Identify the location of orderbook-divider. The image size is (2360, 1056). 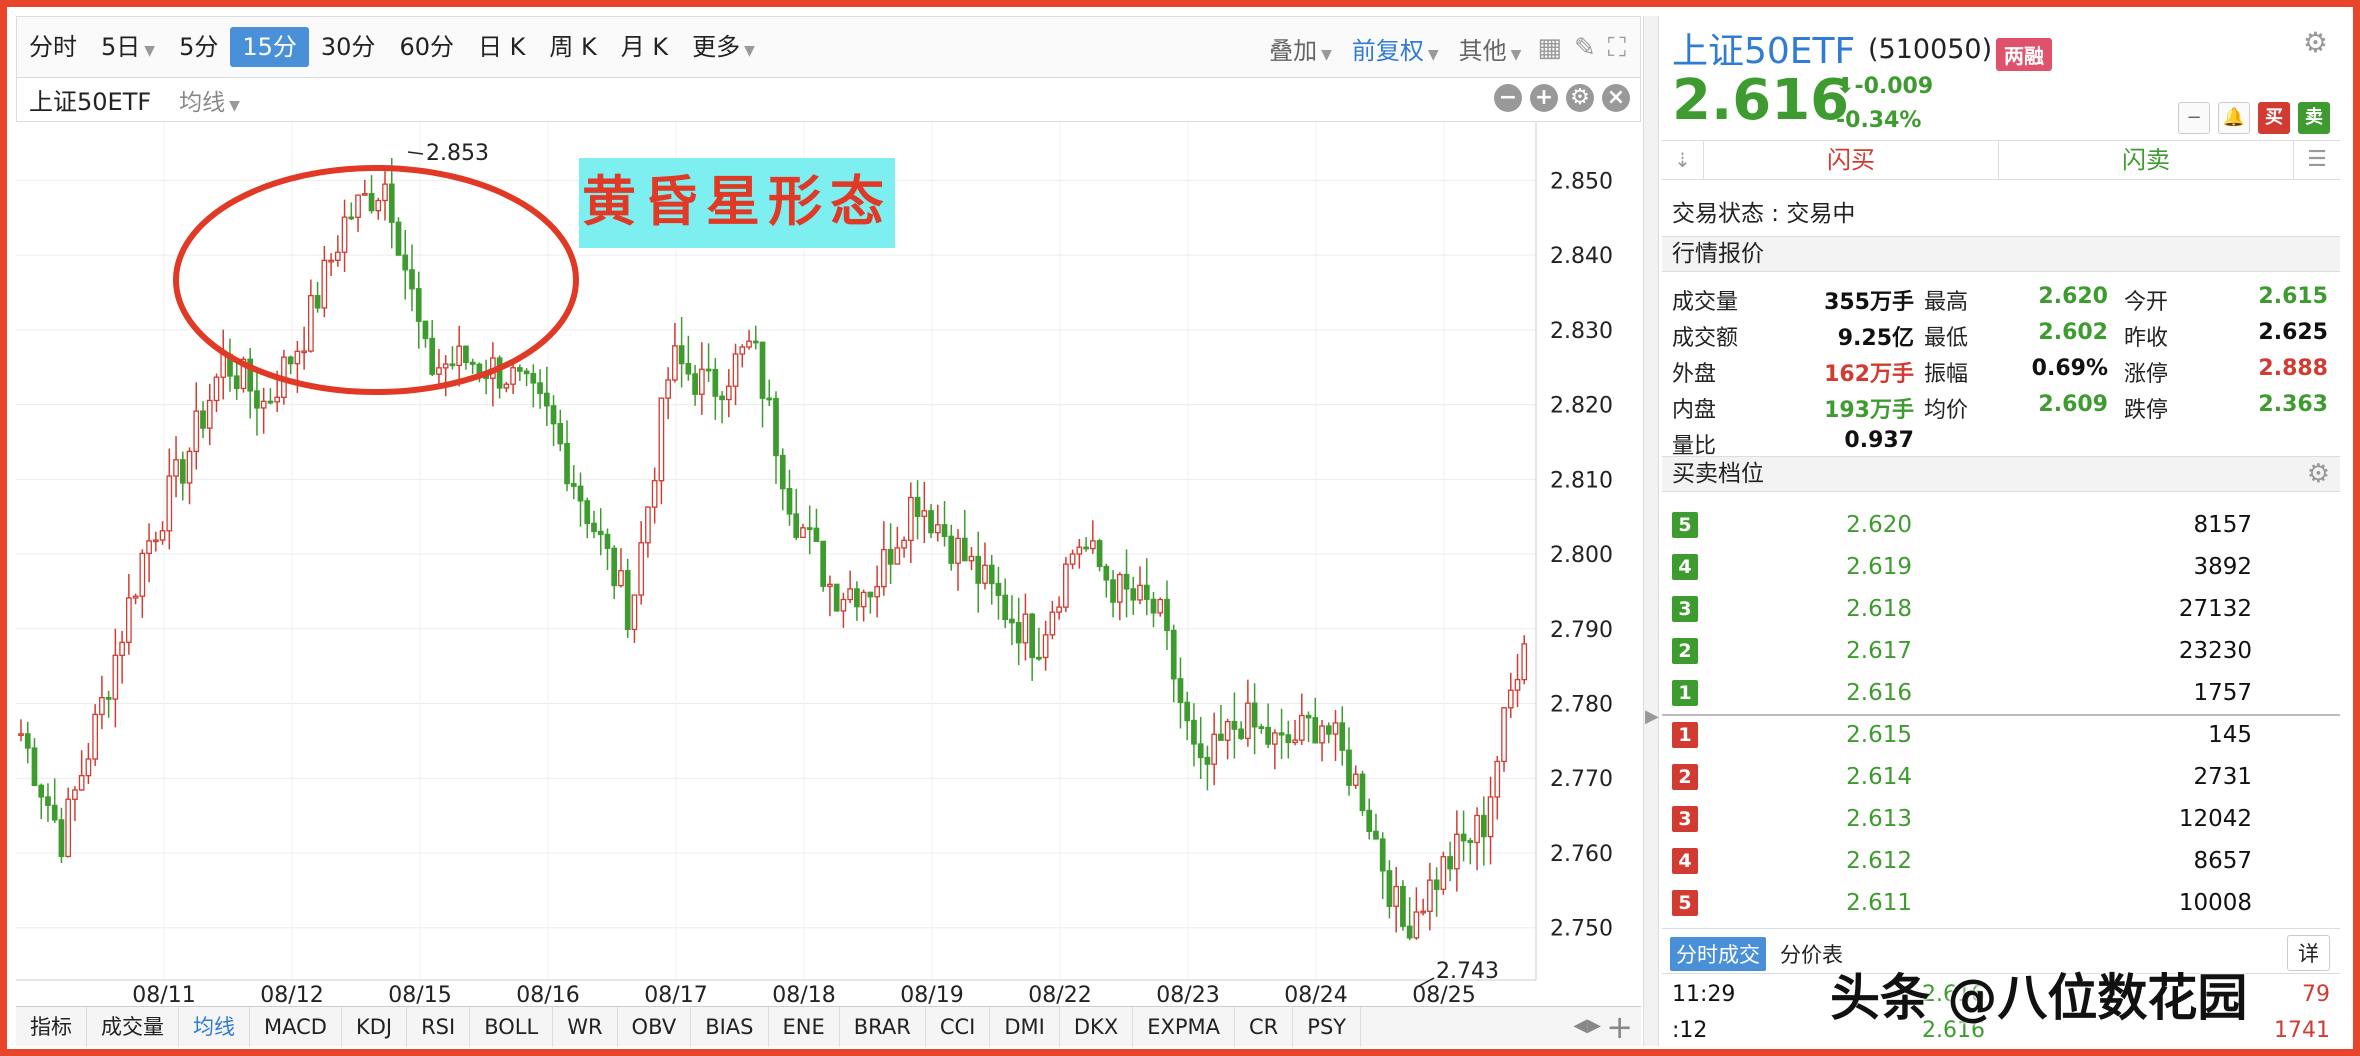
(2001, 715).